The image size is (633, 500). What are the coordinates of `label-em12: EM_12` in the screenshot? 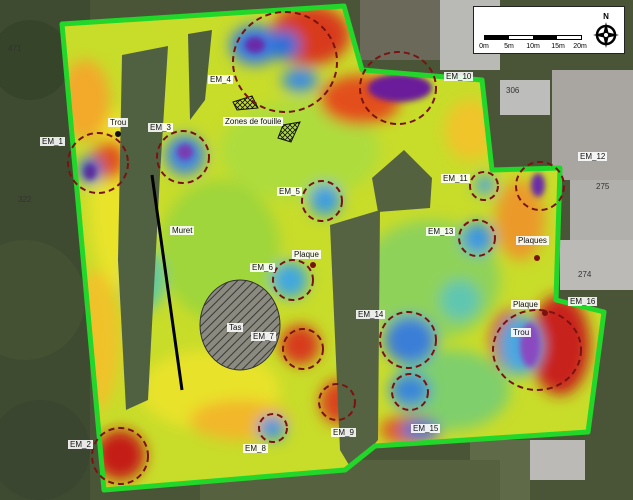 It's located at (593, 156).